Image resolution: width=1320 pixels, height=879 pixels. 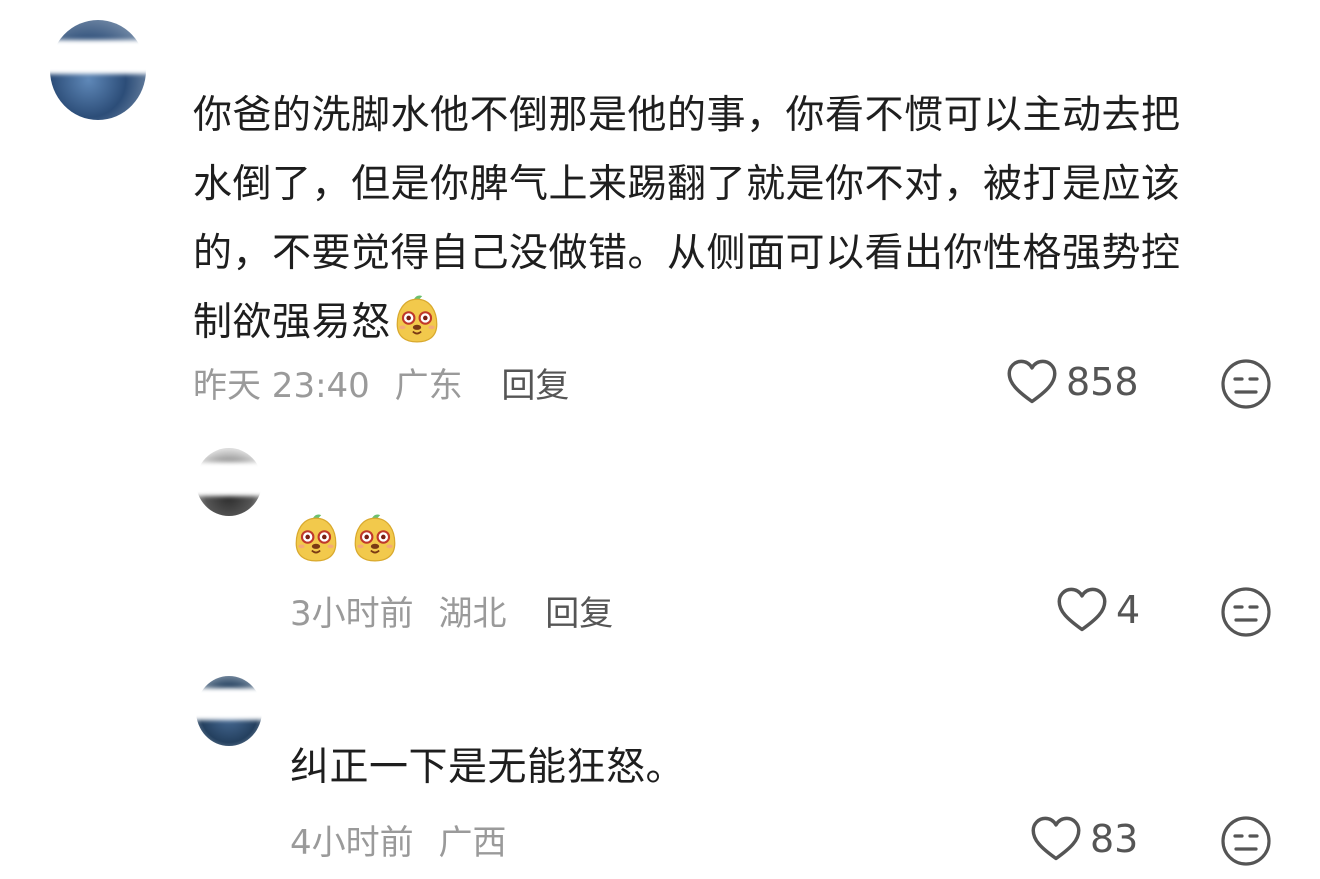 I want to click on comment-text: 纠正一下是无能狂怒。, so click(x=488, y=767).